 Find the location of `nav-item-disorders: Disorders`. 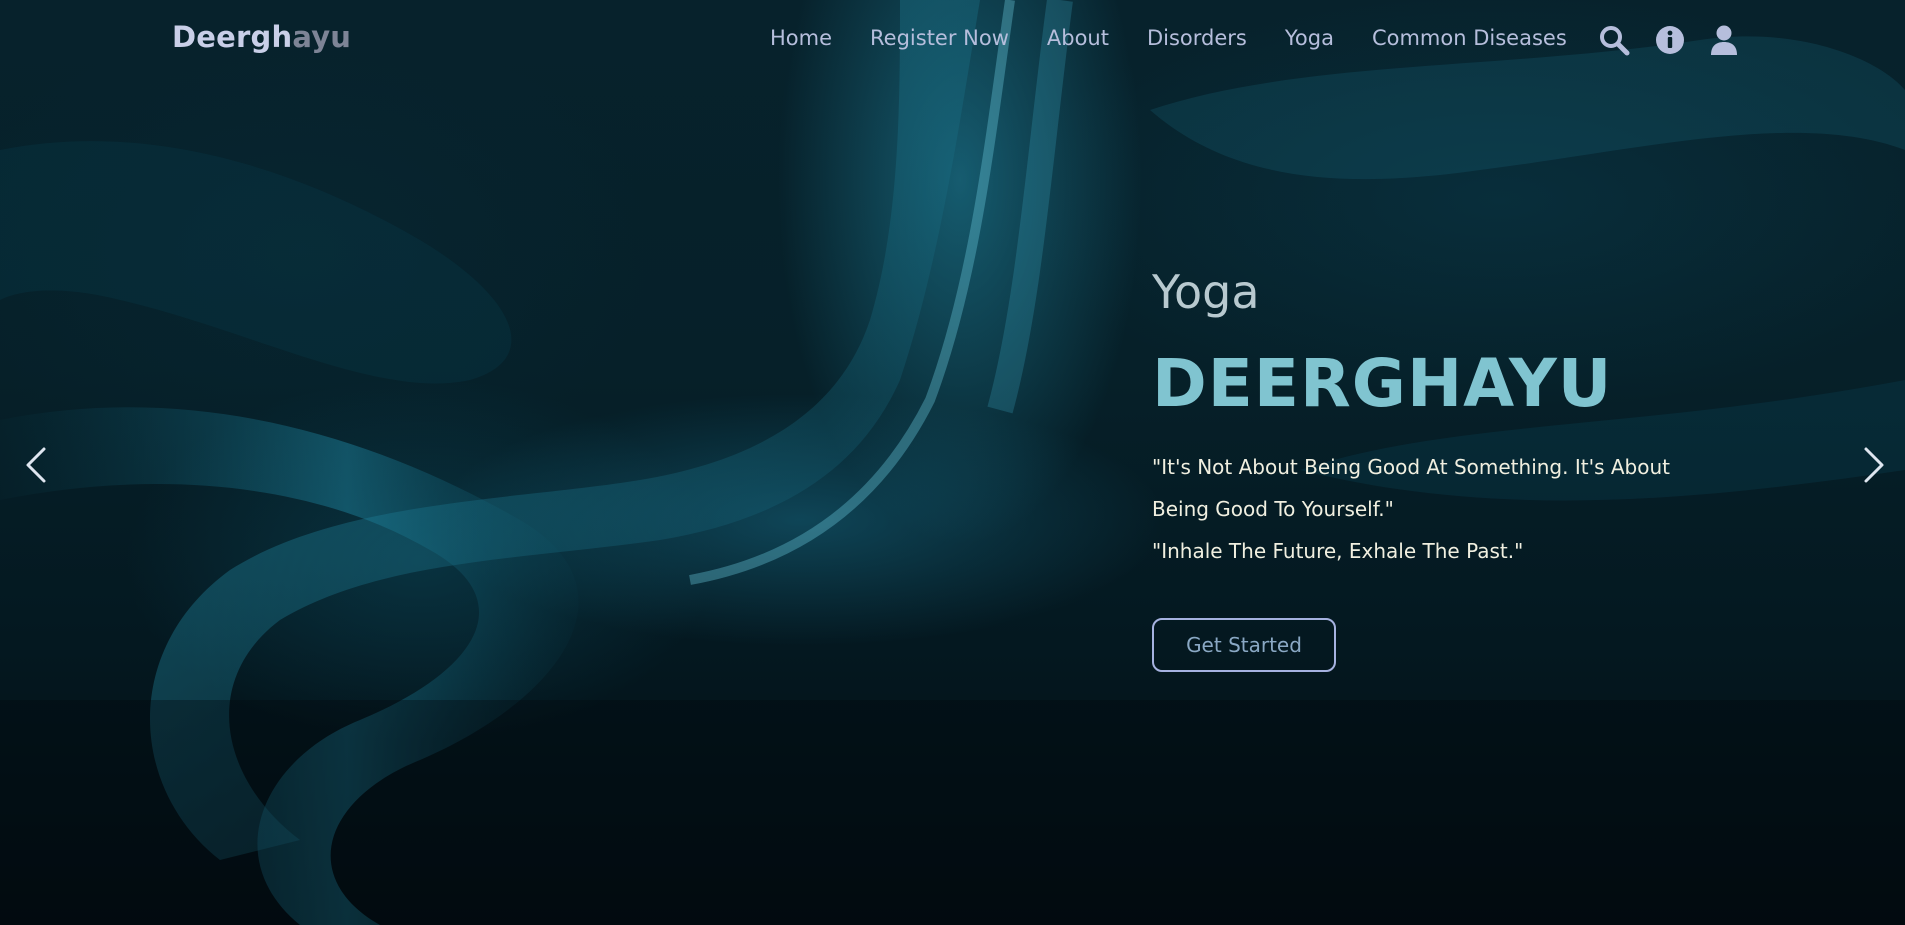

nav-item-disorders: Disorders is located at coordinates (1197, 38).